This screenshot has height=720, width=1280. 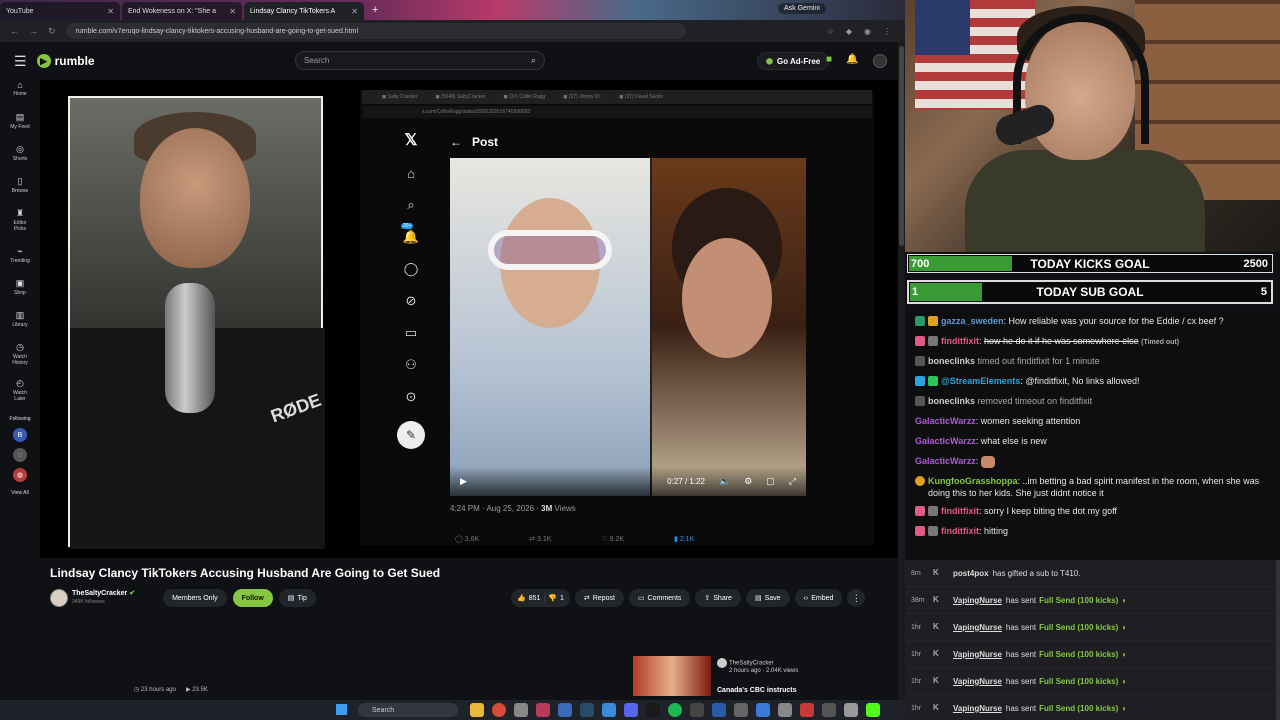 I want to click on share-button: ⇪ Share, so click(x=718, y=598).